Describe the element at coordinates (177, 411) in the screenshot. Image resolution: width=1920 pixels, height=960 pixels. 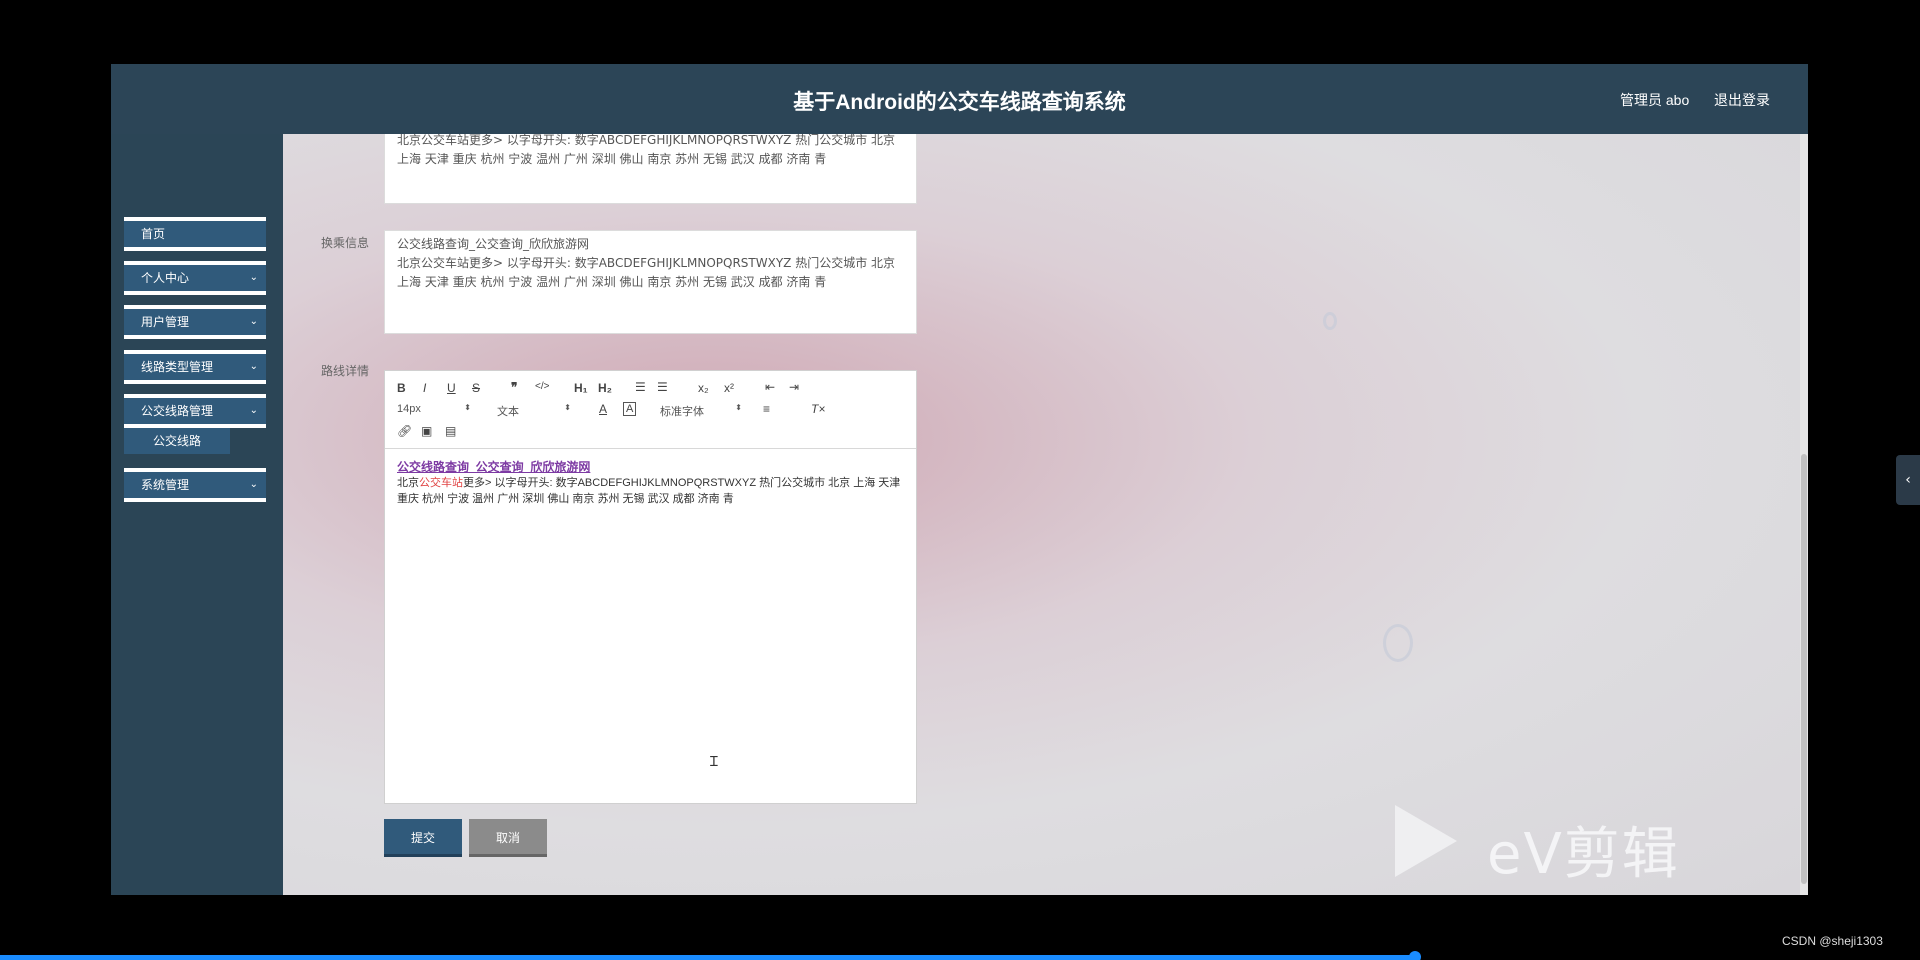
I see `sidebar-item-label: 公交线路管理` at that location.